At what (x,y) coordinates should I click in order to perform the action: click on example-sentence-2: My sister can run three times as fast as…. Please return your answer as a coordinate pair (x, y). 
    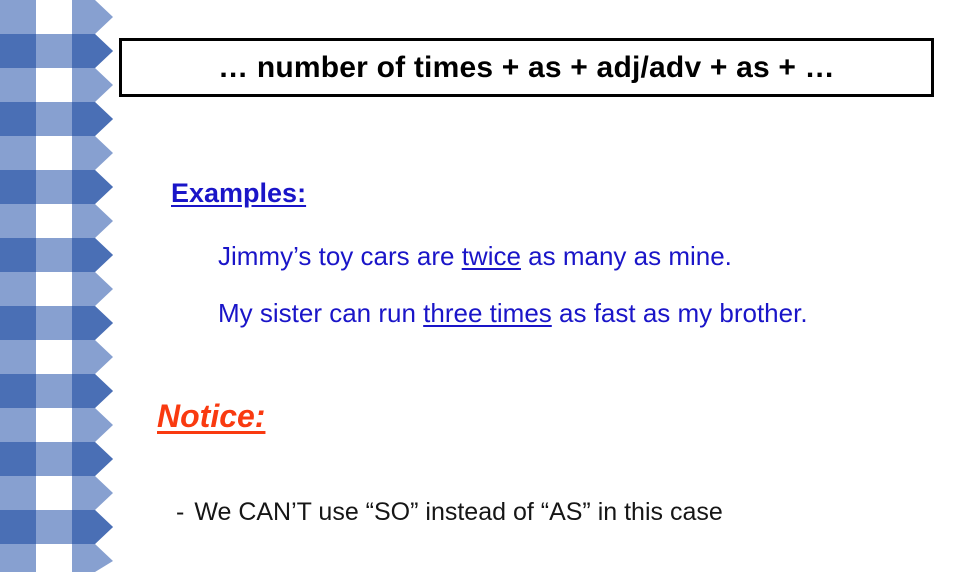
    Looking at the image, I should click on (538, 314).